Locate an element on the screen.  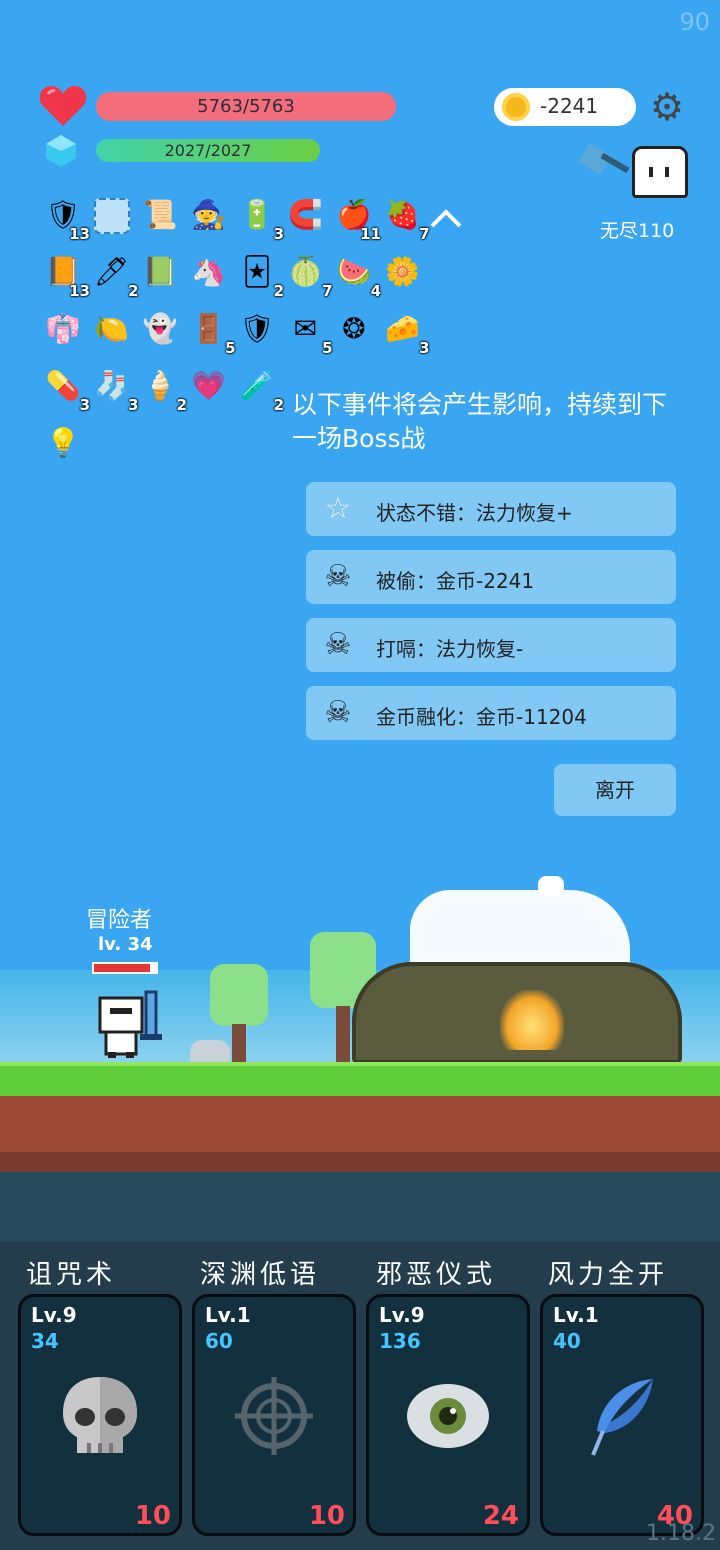
inventory-item: 🃏 2 is located at coordinates (261, 276).